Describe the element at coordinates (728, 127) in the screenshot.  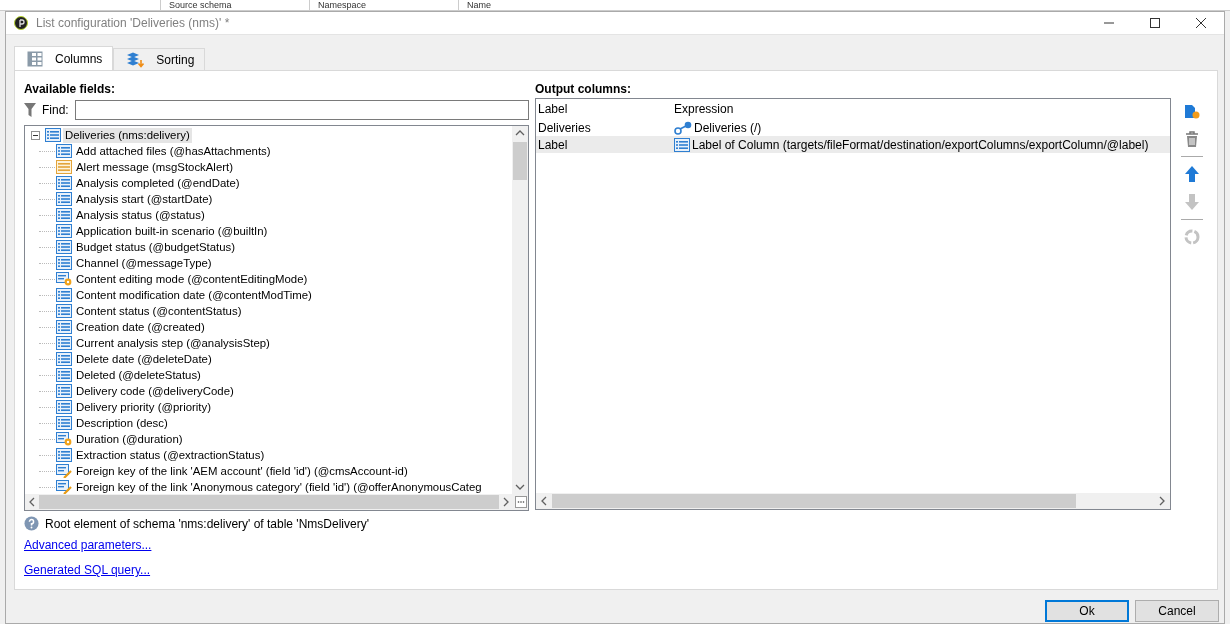
I see `row-expression: Deliveries (/)` at that location.